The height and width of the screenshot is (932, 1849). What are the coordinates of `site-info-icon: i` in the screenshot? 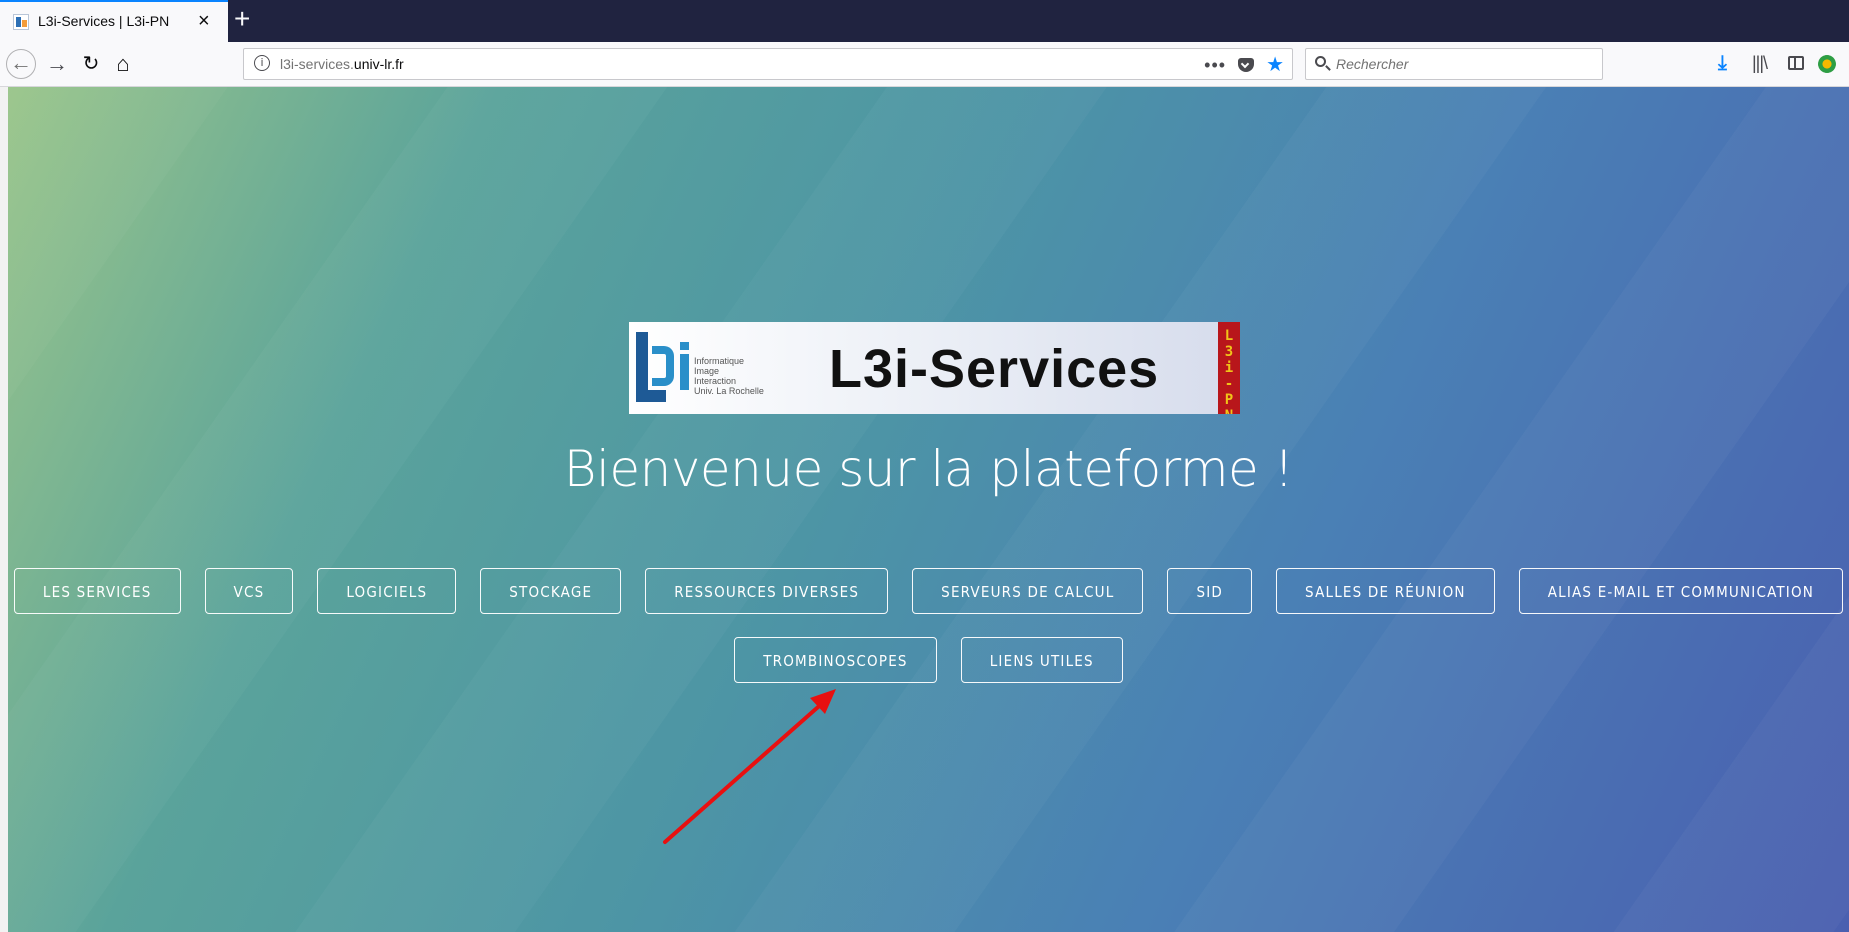 It's located at (262, 63).